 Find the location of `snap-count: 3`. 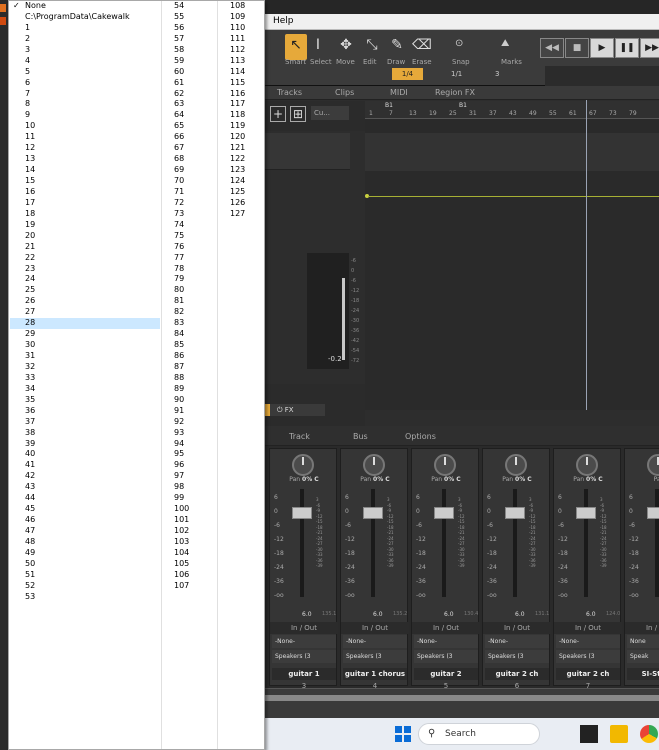

snap-count: 3 is located at coordinates (497, 74).